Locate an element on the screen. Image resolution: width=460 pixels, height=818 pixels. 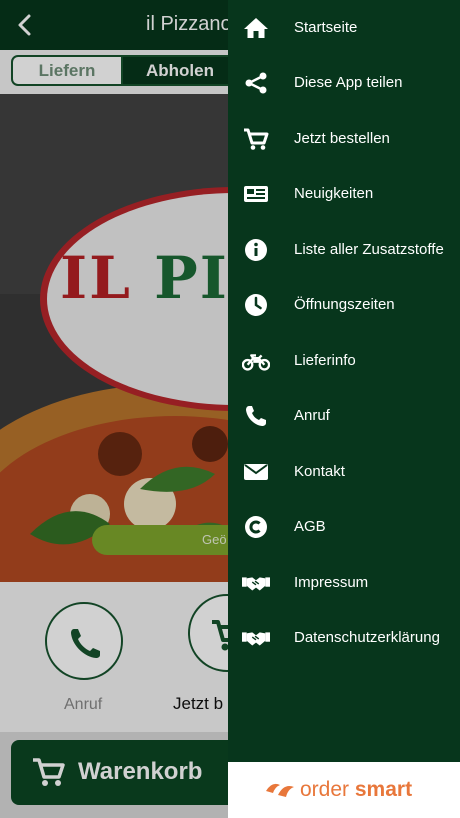
clock-icon is located at coordinates (256, 305).